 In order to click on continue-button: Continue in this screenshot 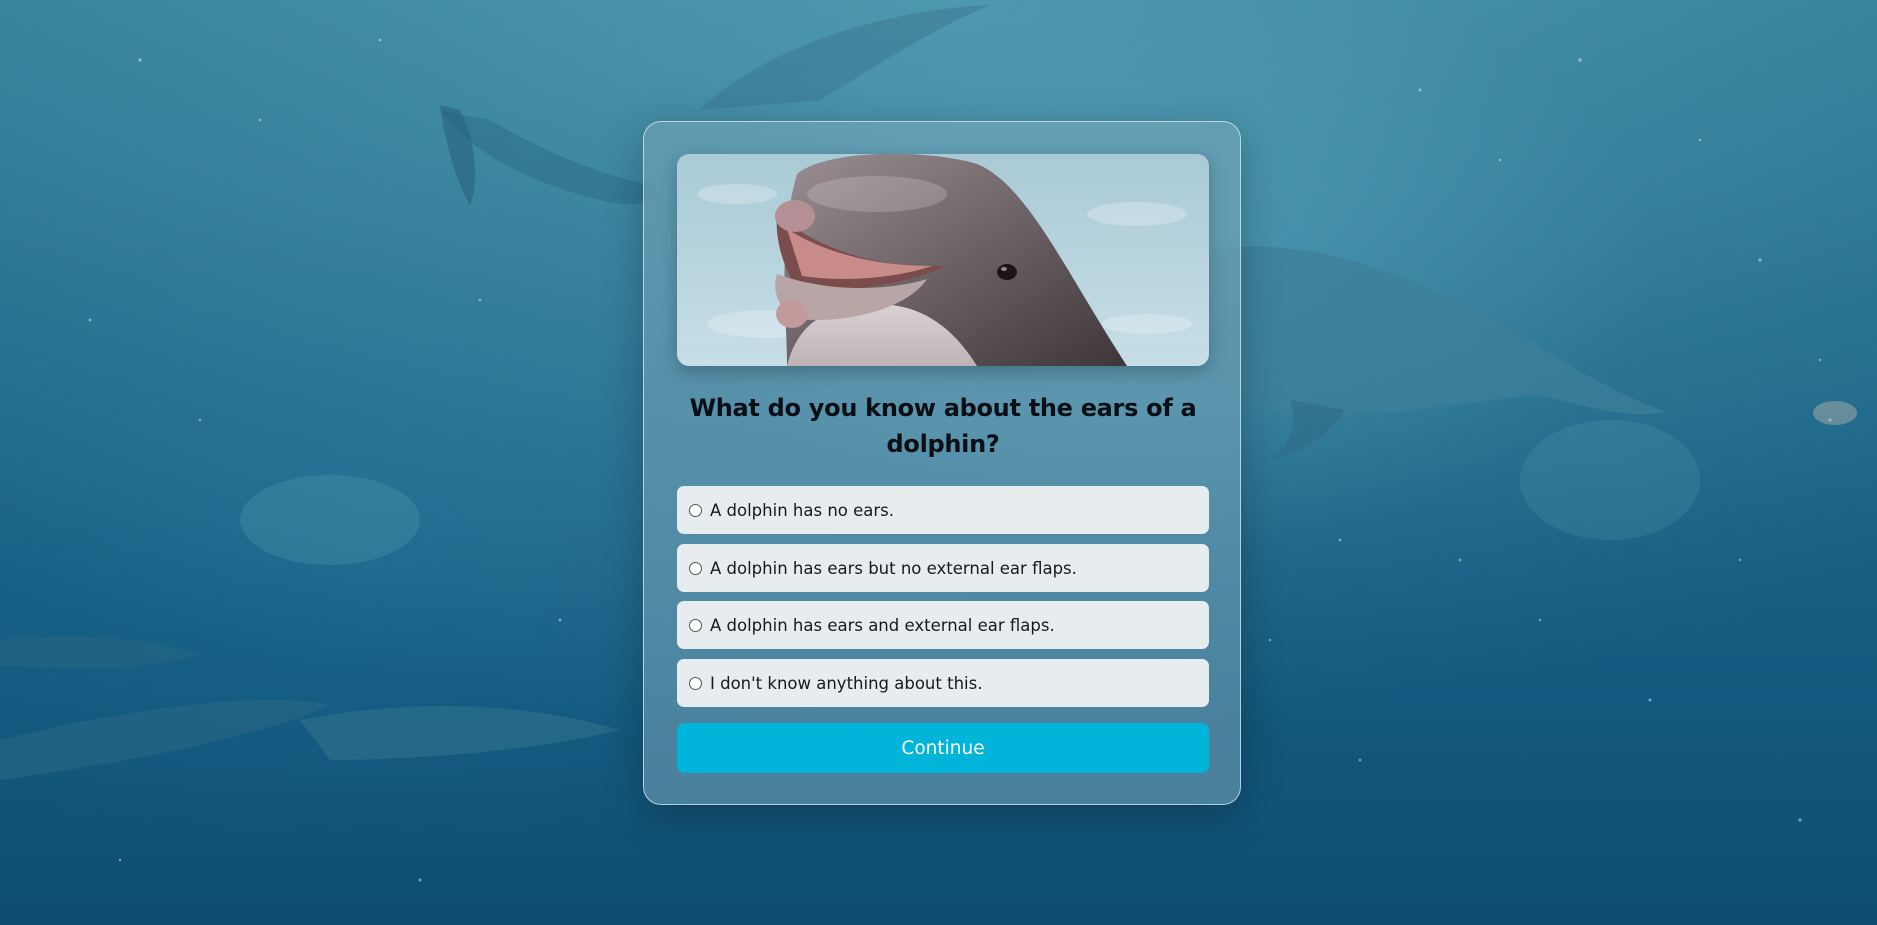, I will do `click(943, 748)`.